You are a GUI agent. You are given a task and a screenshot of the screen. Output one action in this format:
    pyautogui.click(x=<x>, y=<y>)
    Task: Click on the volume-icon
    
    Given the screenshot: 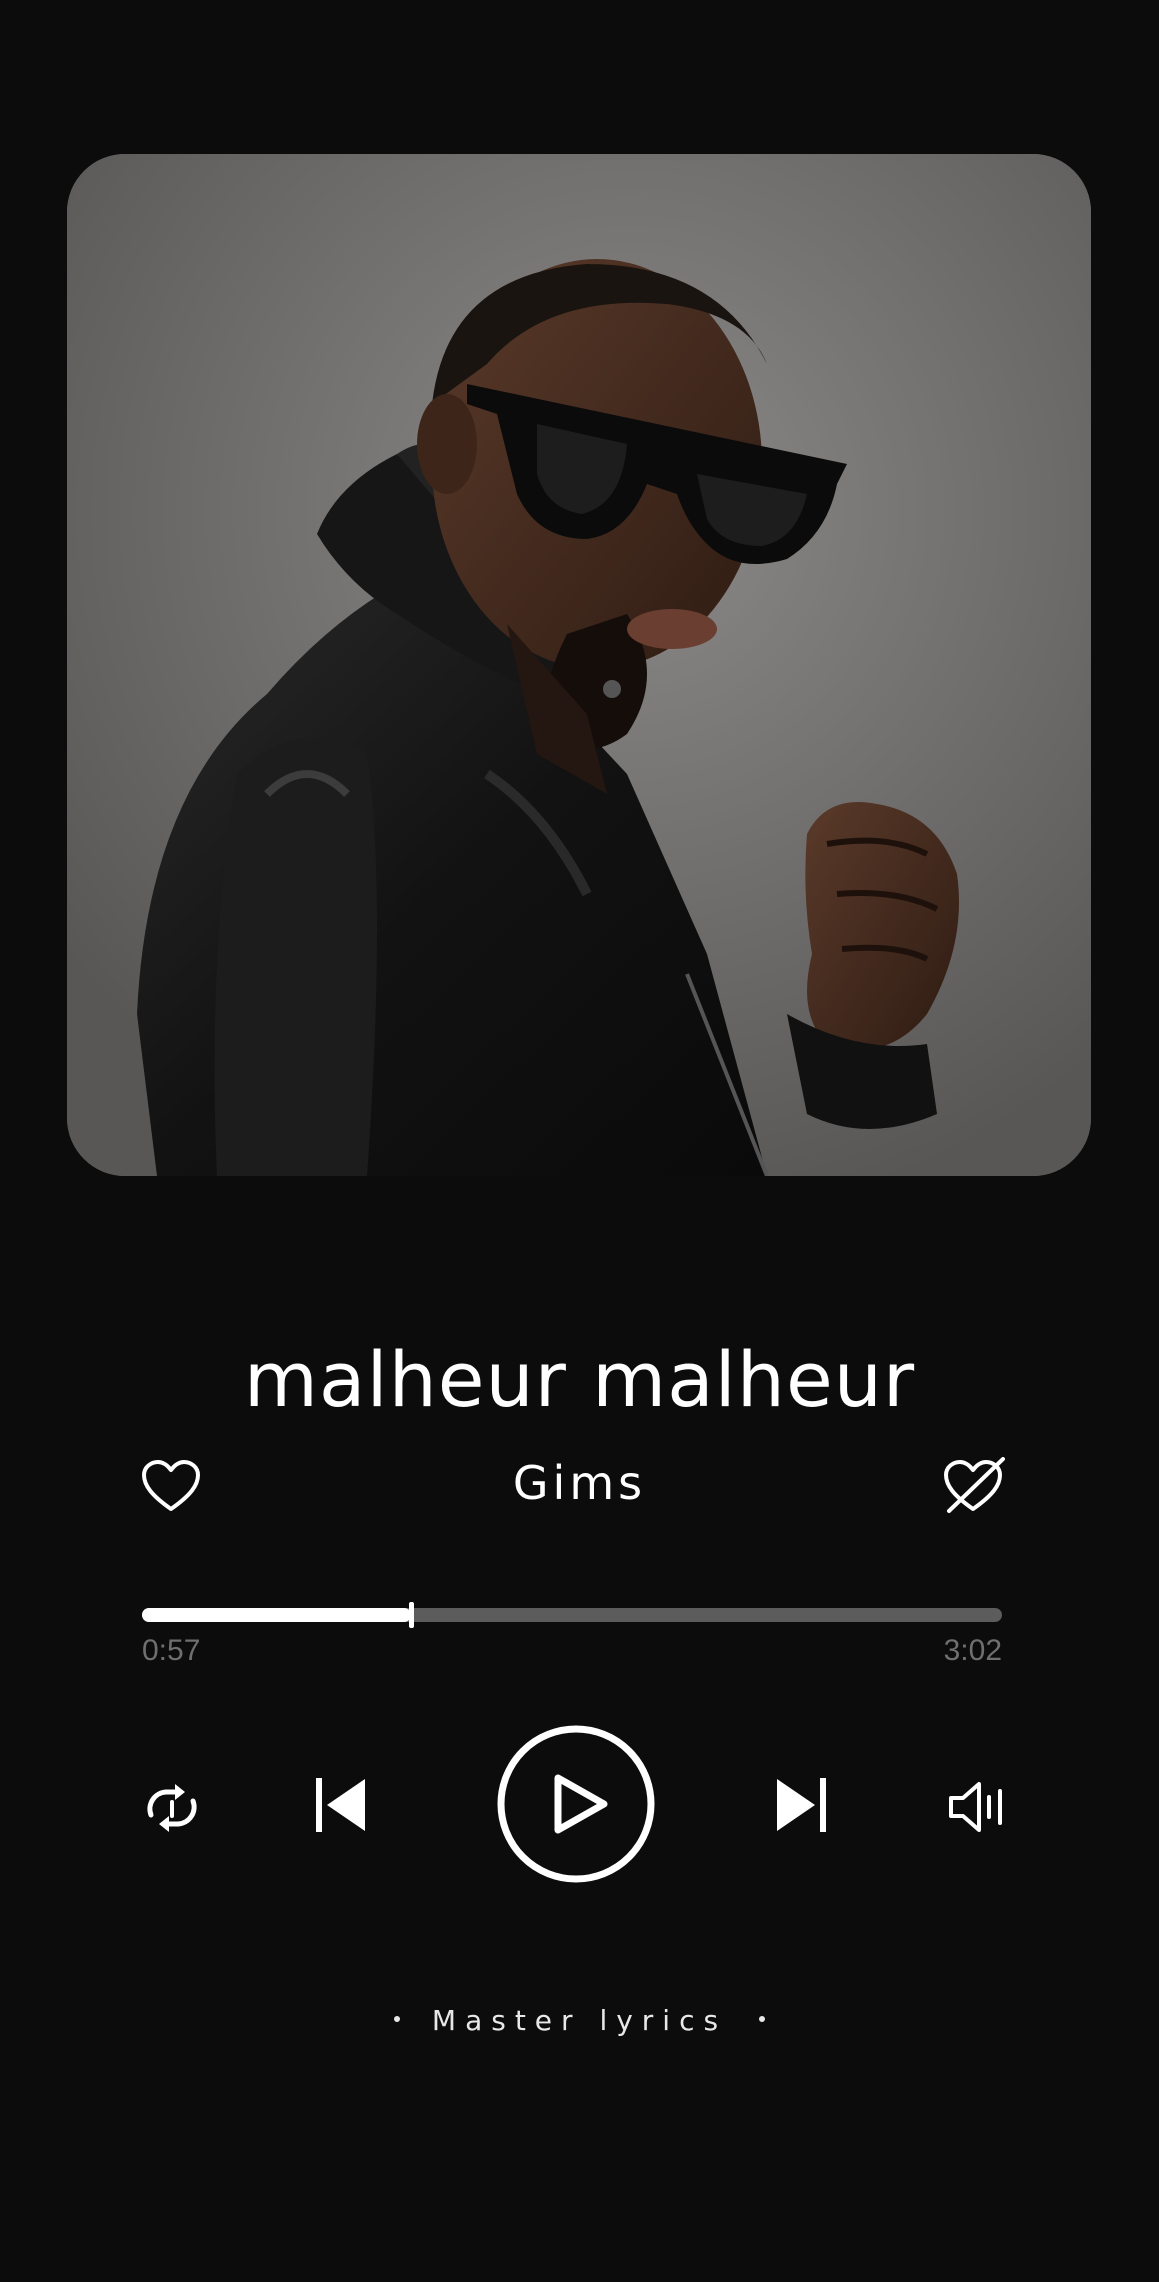 What is the action you would take?
    pyautogui.click(x=975, y=1807)
    